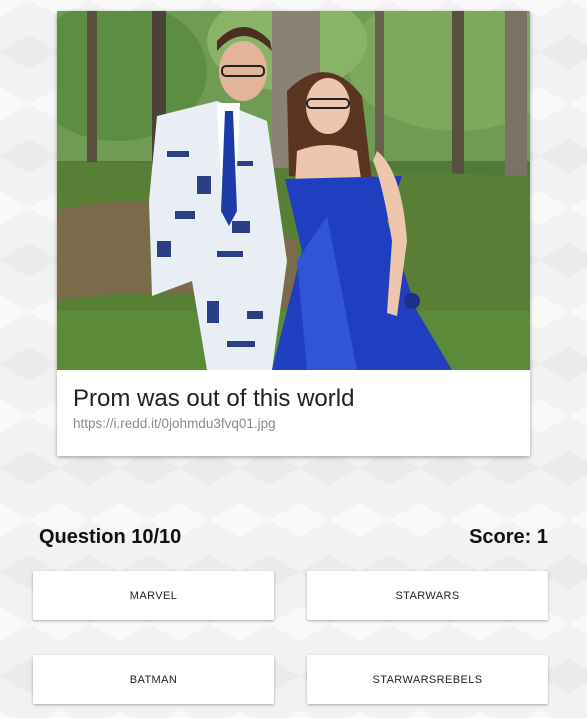 This screenshot has height=718, width=587. Describe the element at coordinates (153, 595) in the screenshot. I see `answer-button-marvel: MARVEL` at that location.